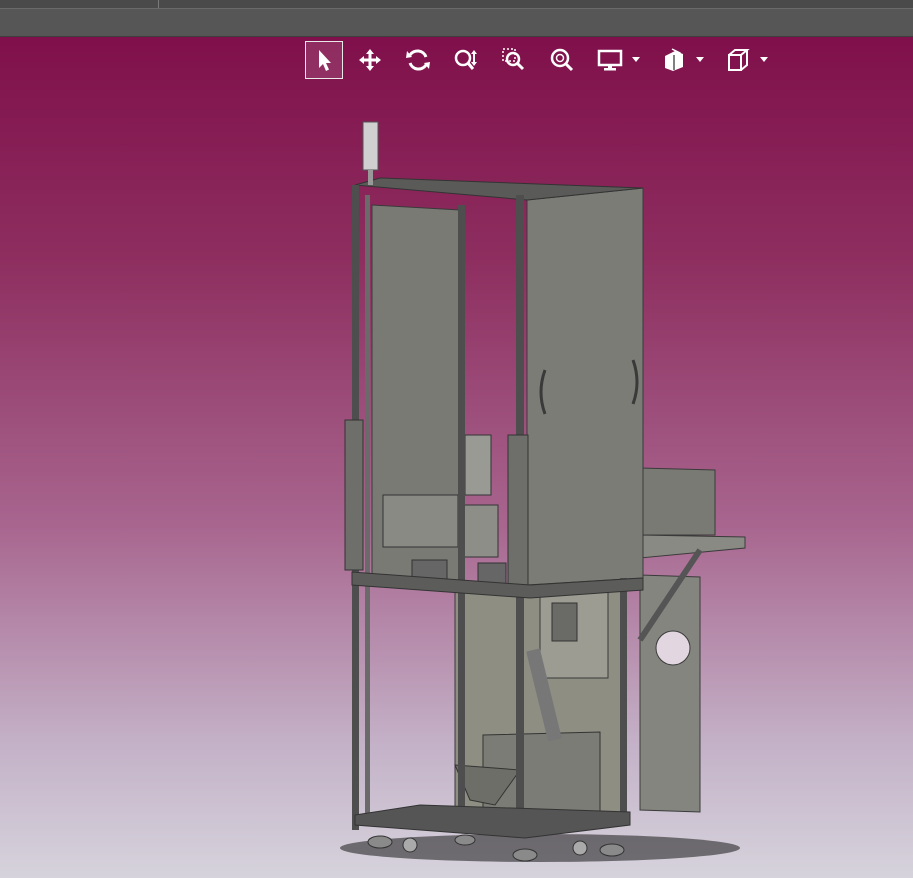  I want to click on rotate-icon, so click(418, 60).